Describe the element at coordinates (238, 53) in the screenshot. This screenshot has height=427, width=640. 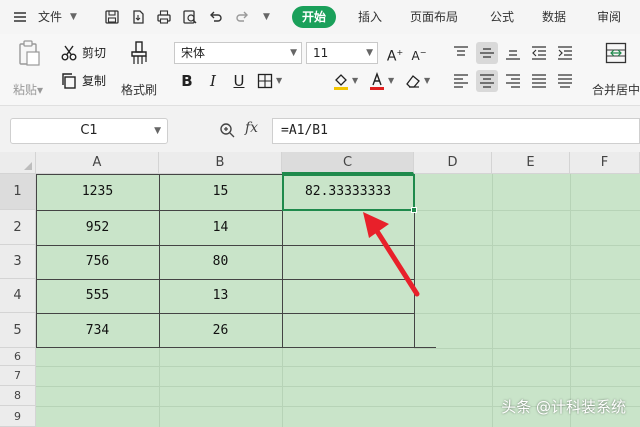
I see `font-name-select: 宋体 ▼` at that location.